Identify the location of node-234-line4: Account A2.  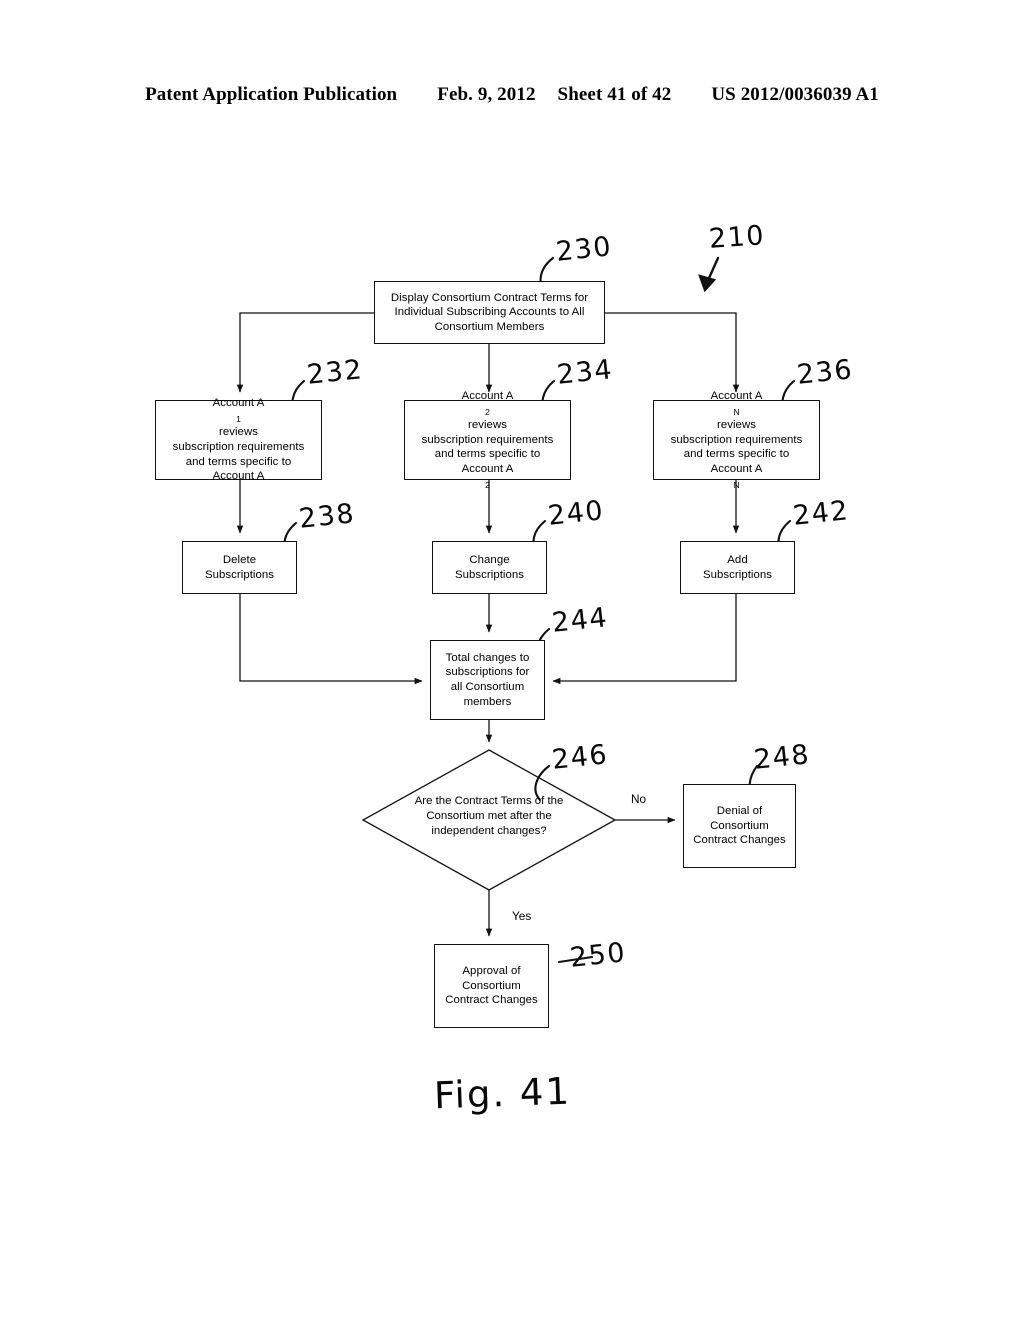
(487, 476).